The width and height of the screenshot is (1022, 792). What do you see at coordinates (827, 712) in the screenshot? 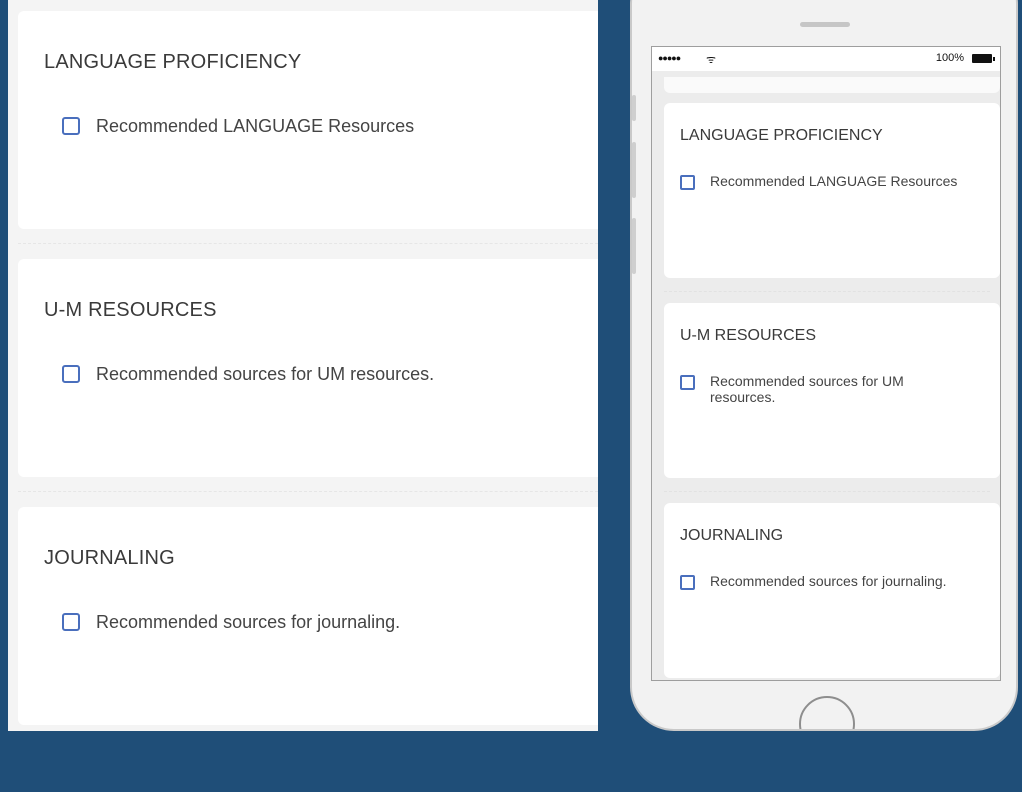
I see `home-button-icon` at bounding box center [827, 712].